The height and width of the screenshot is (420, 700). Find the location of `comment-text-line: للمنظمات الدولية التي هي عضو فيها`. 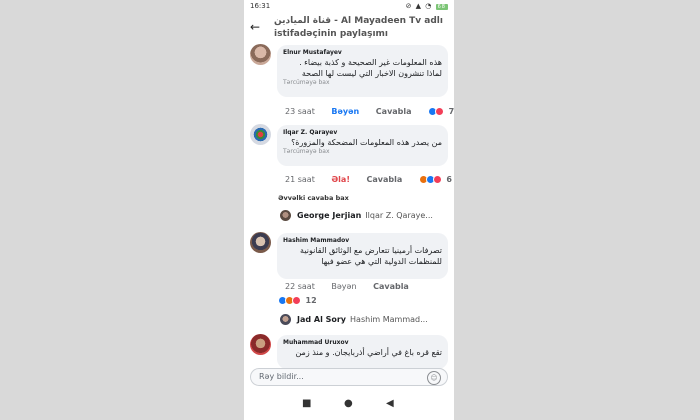

comment-text-line: للمنظمات الدولية التي هي عضو فيها is located at coordinates (381, 261).